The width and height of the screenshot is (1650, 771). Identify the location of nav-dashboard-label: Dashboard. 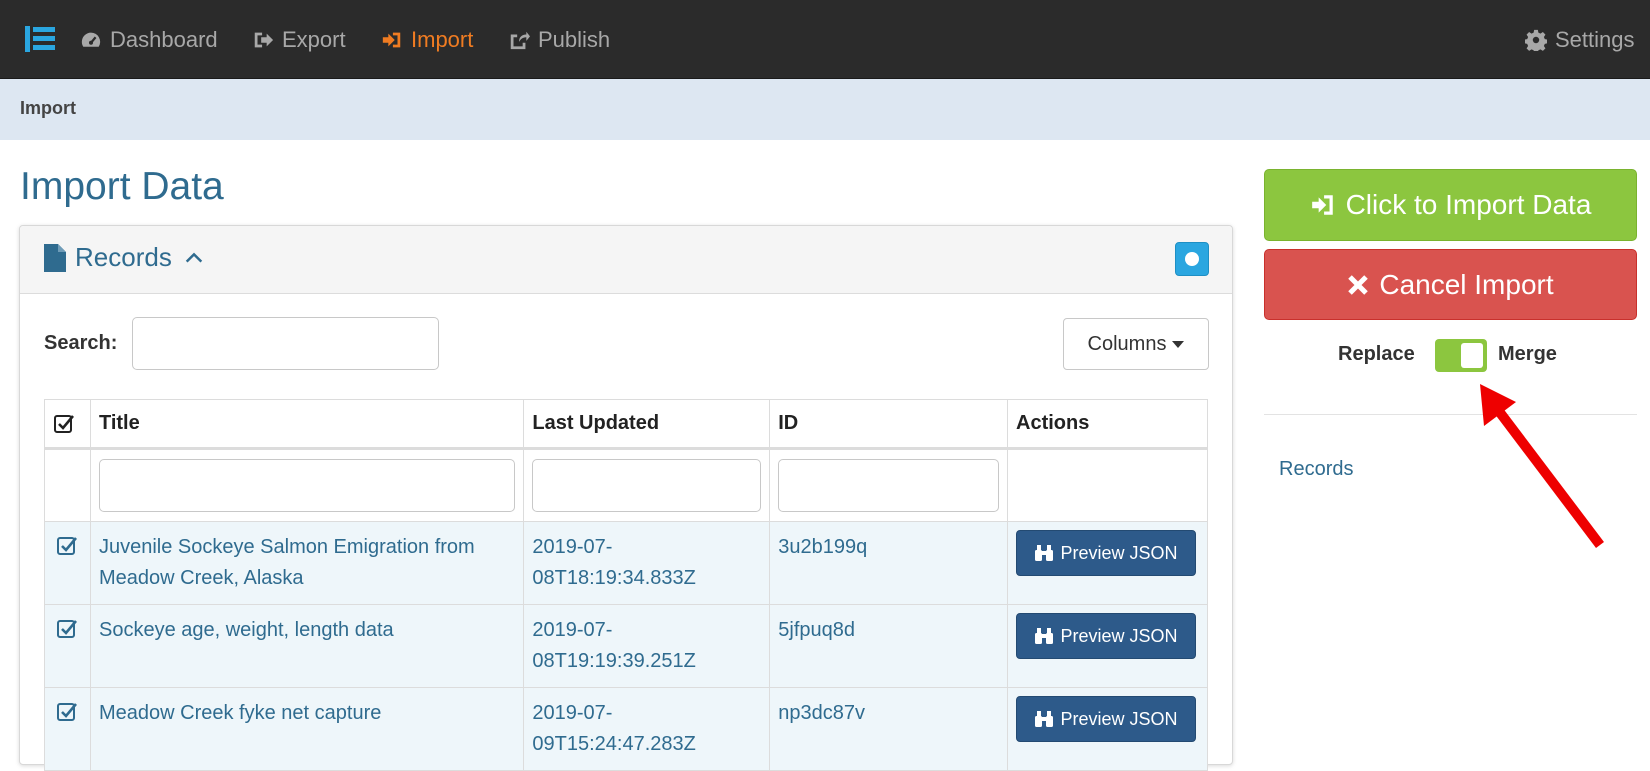
(164, 39).